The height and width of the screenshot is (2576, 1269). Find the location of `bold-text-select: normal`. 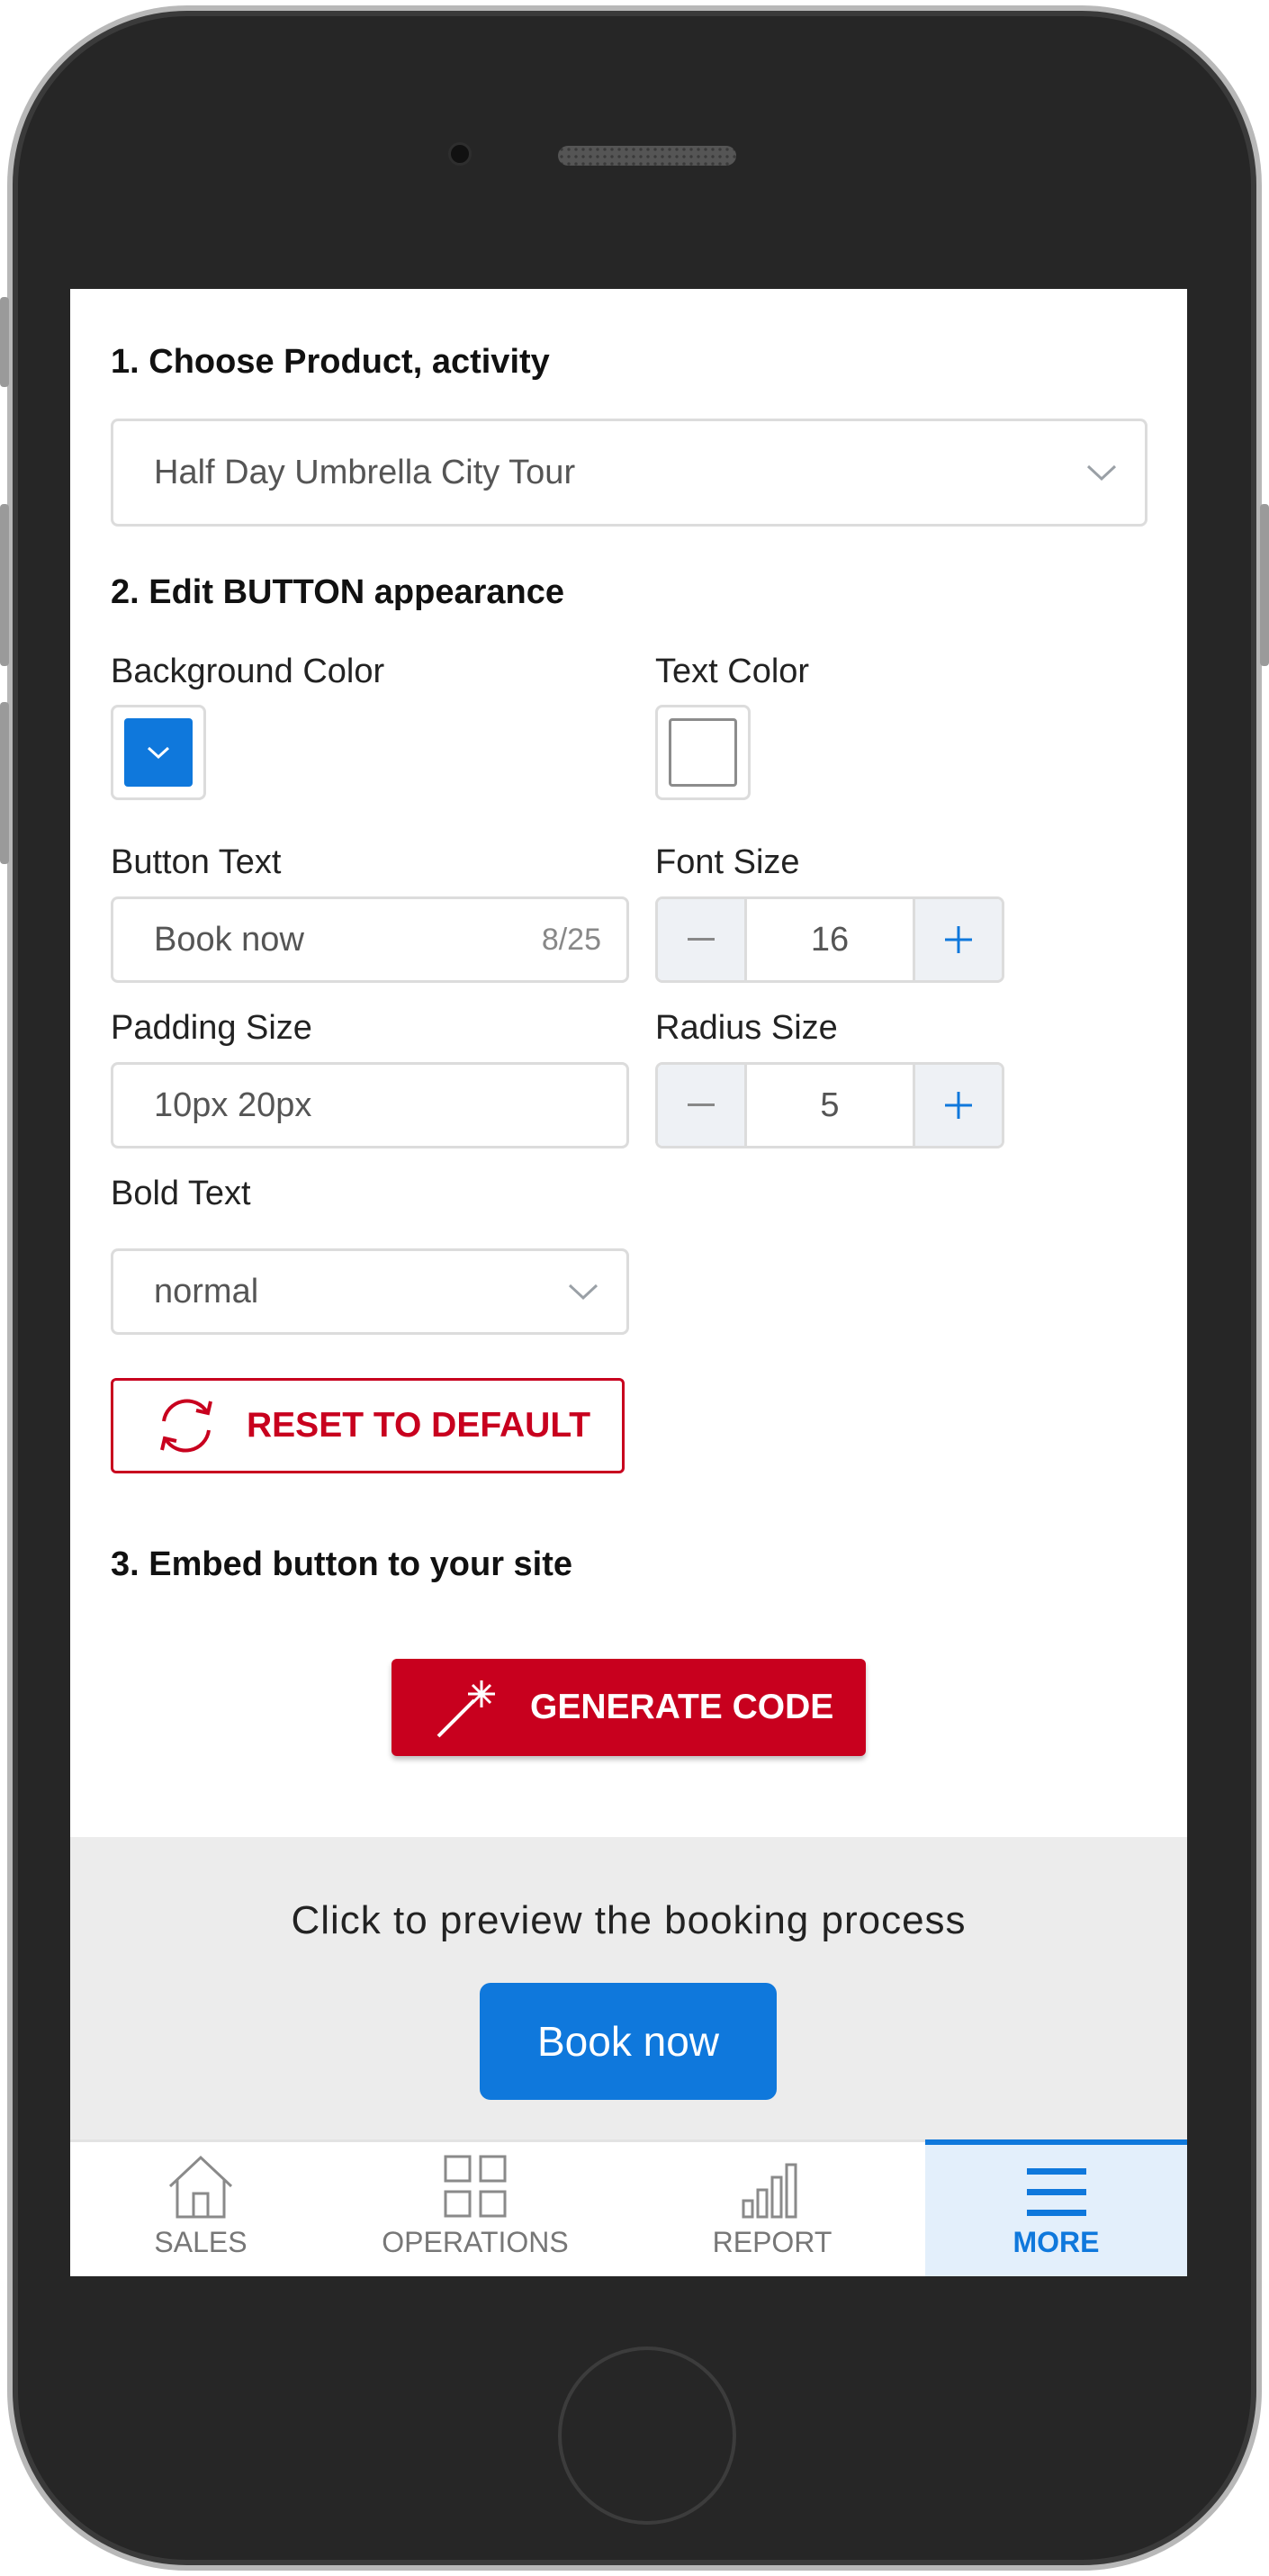

bold-text-select: normal is located at coordinates (370, 1291).